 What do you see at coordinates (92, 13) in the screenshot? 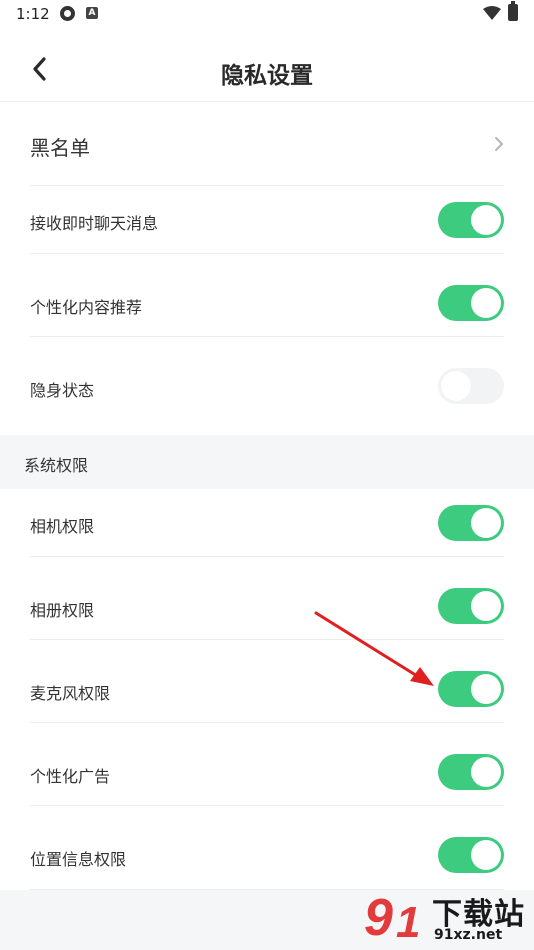
I see `notification-badge: A` at bounding box center [92, 13].